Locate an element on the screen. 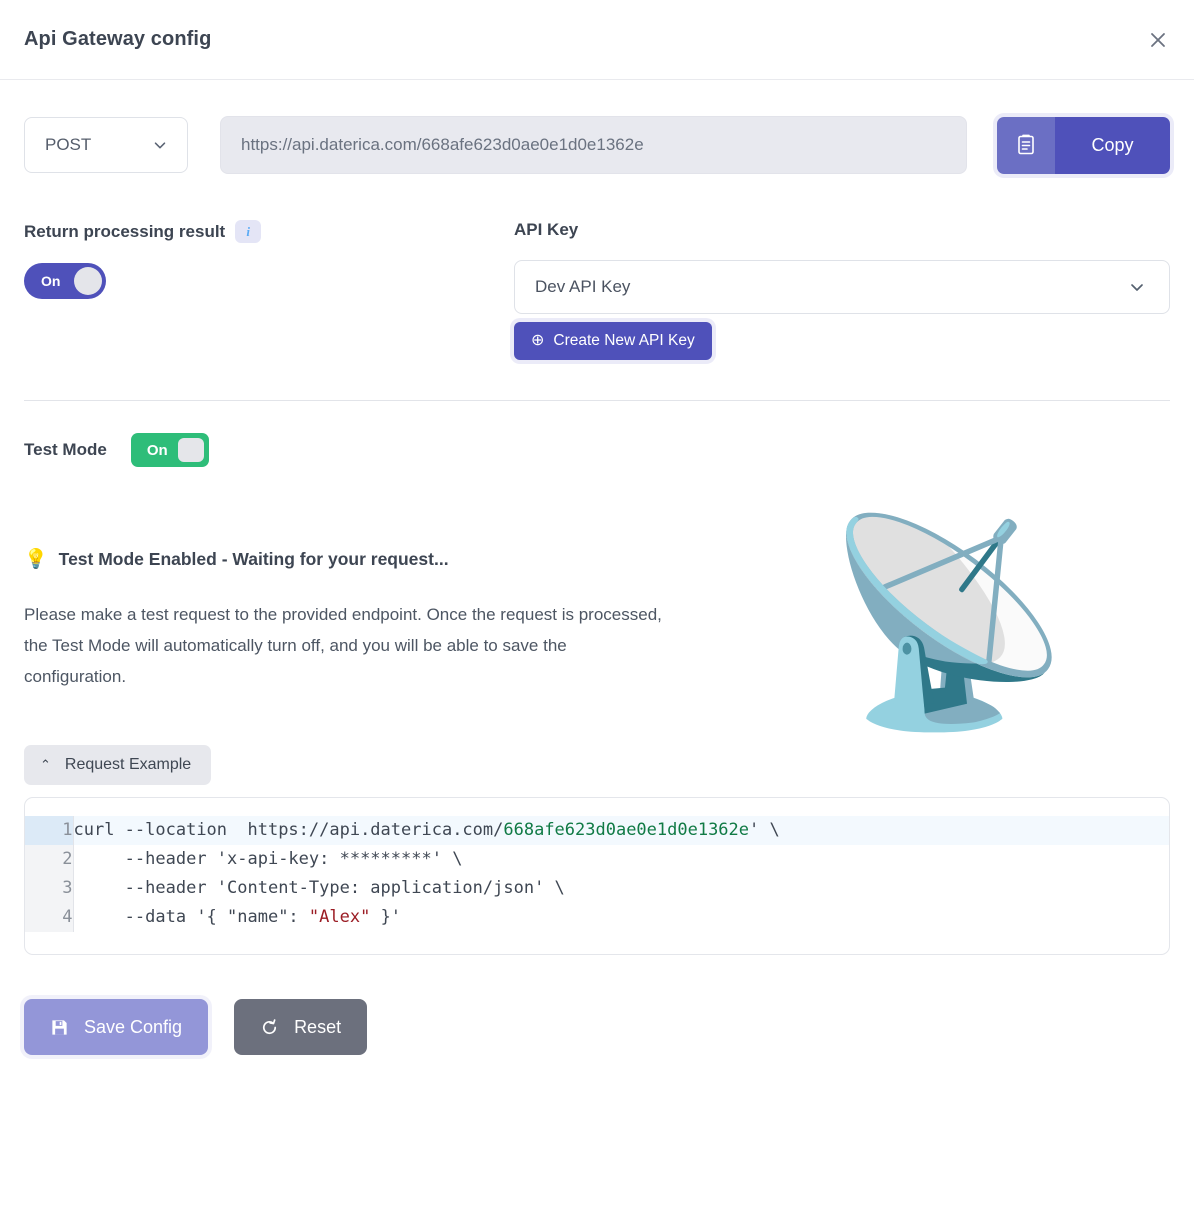 This screenshot has width=1194, height=1211. reset-button: Reset is located at coordinates (301, 1027).